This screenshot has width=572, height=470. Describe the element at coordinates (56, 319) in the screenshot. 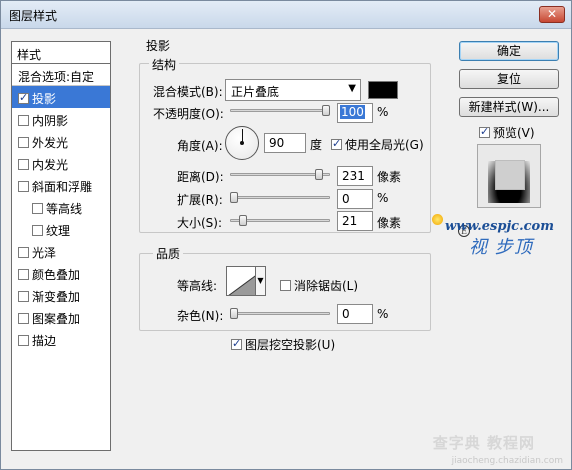

I see `style-list-item-label: 图案叠加` at that location.